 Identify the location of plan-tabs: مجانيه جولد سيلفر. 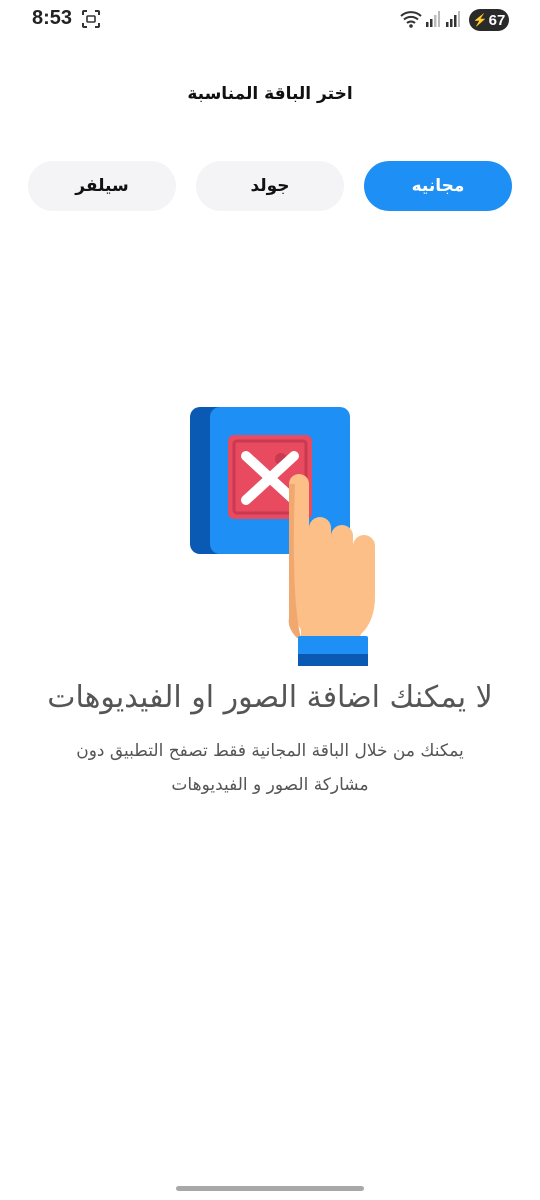
(270, 186).